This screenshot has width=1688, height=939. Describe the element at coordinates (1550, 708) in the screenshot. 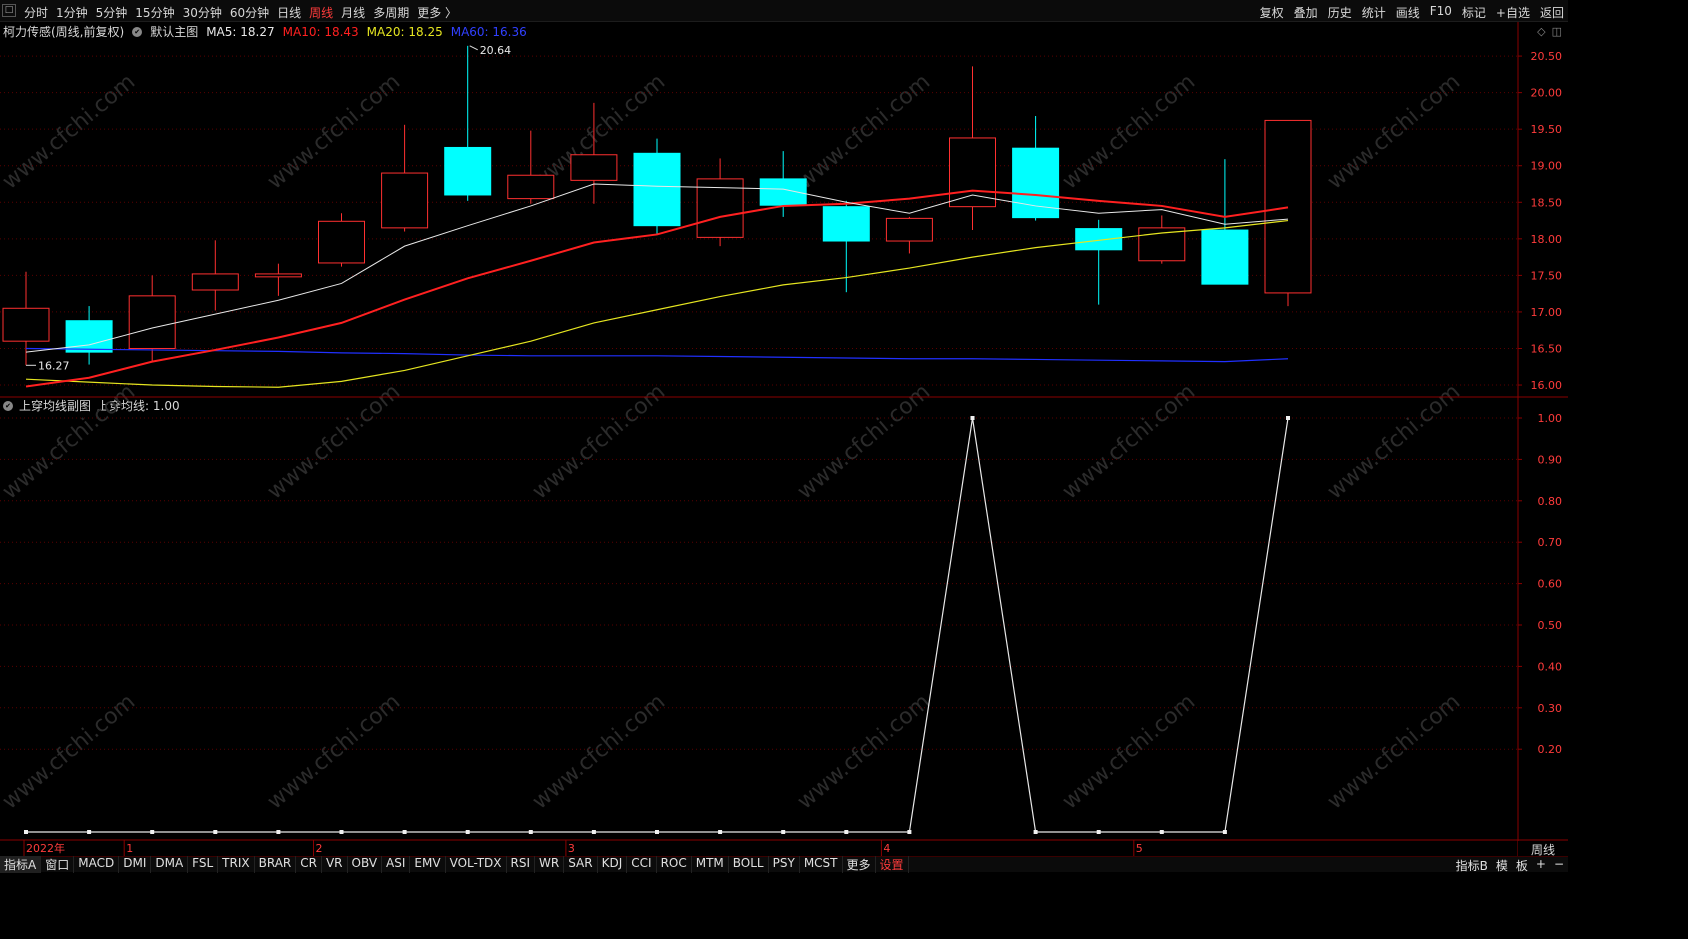

I see `sub-y-label: 0.30` at that location.